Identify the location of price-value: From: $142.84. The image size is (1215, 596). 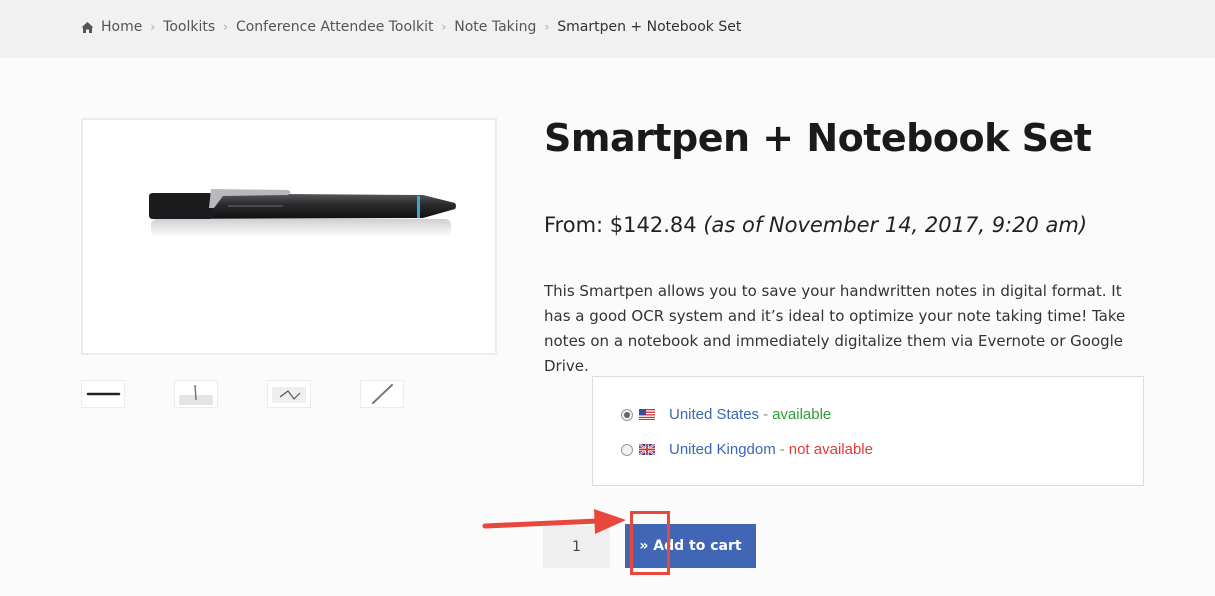
(620, 225).